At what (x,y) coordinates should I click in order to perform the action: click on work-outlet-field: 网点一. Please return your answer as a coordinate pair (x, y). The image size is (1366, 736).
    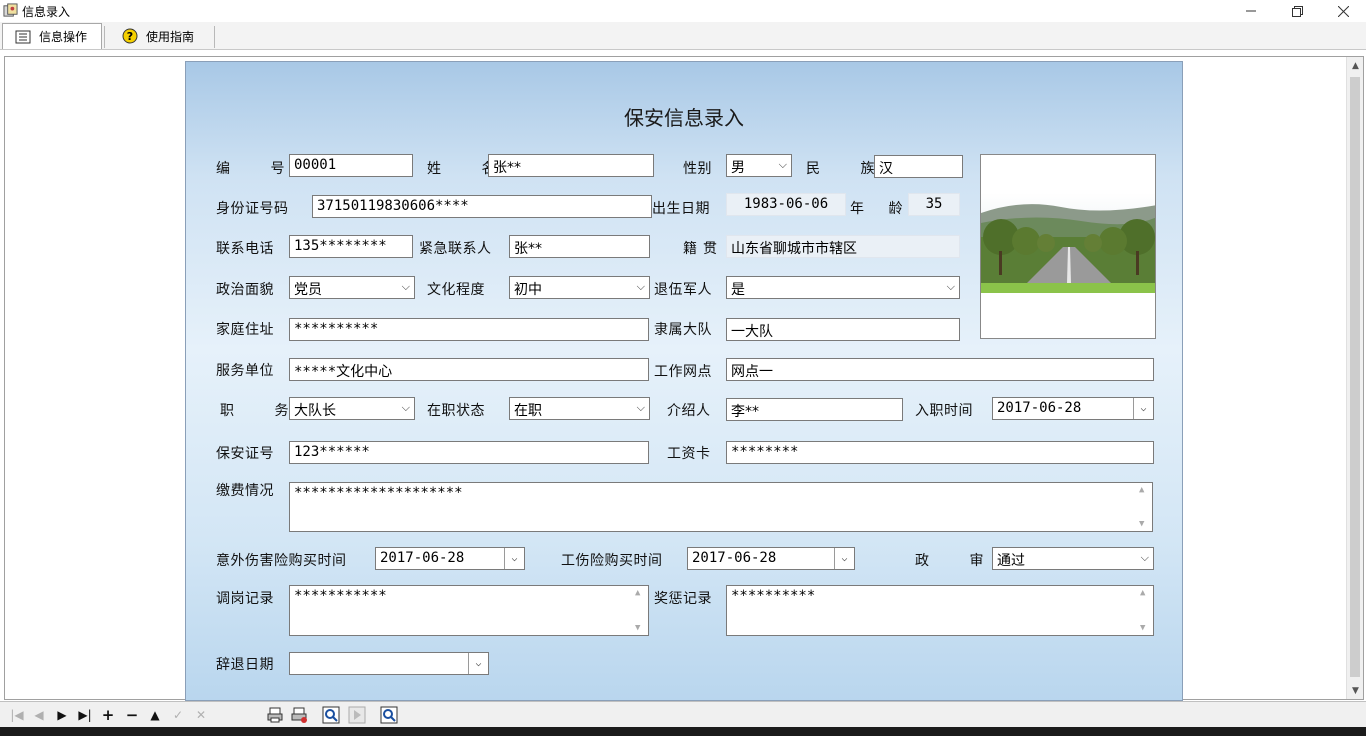
    Looking at the image, I should click on (940, 369).